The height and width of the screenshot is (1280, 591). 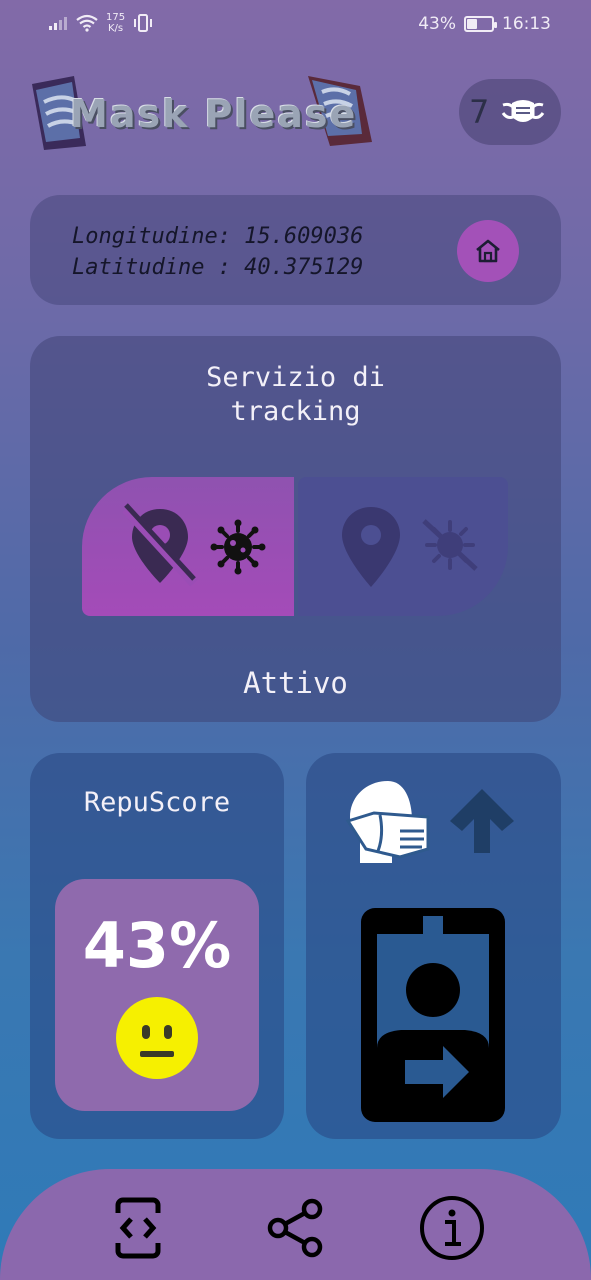 I want to click on home-button, so click(x=488, y=251).